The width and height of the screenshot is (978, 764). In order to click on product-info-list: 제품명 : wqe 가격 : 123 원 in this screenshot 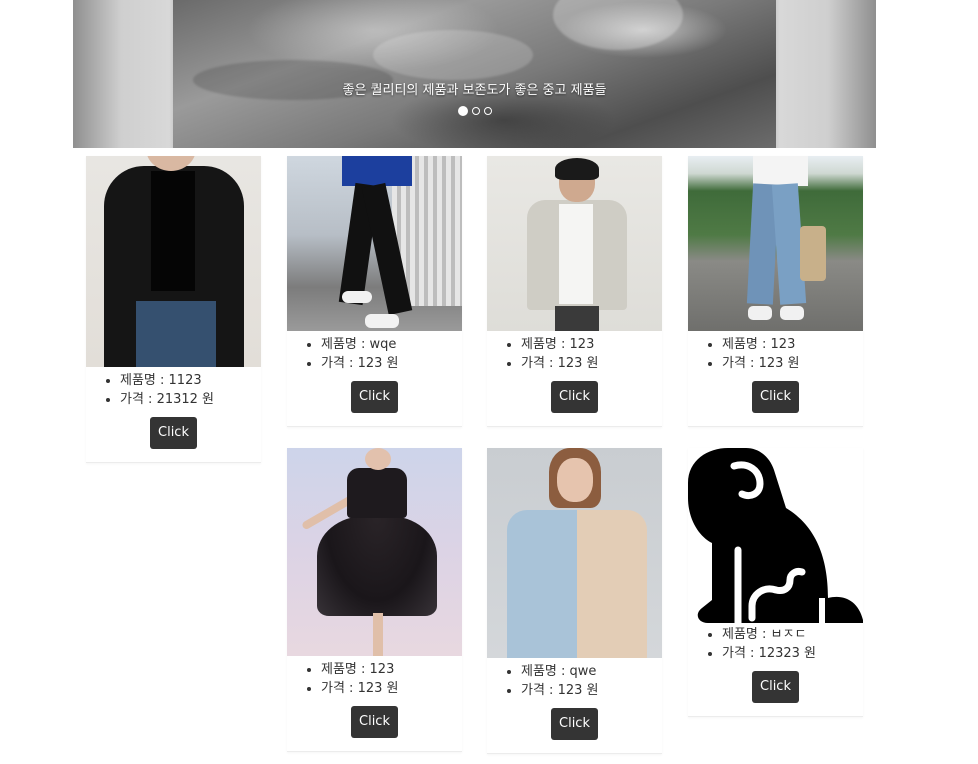, I will do `click(374, 354)`.